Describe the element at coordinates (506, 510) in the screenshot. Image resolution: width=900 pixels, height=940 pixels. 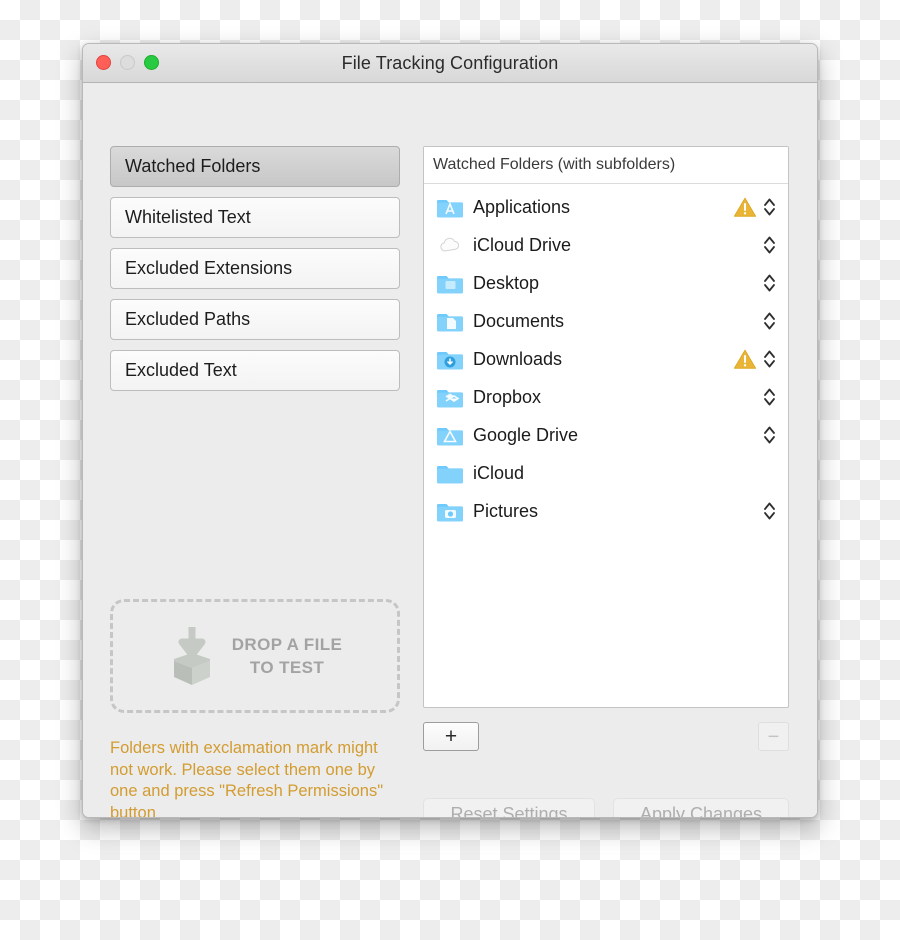
I see `folder-name-label: Pictures` at that location.